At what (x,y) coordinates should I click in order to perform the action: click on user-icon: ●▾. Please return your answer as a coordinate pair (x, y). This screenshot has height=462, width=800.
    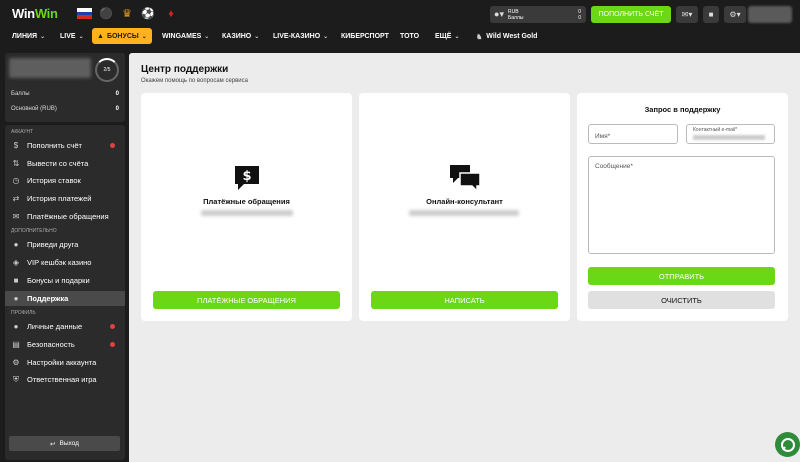
    Looking at the image, I should click on (499, 14).